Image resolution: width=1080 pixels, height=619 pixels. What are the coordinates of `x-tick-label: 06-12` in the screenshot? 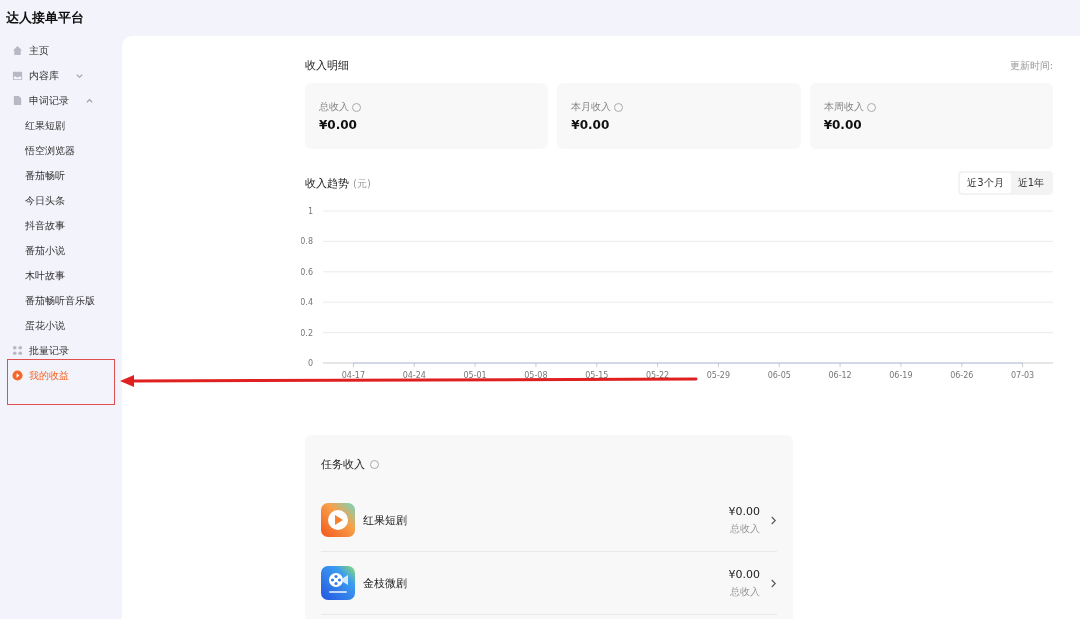 It's located at (840, 375).